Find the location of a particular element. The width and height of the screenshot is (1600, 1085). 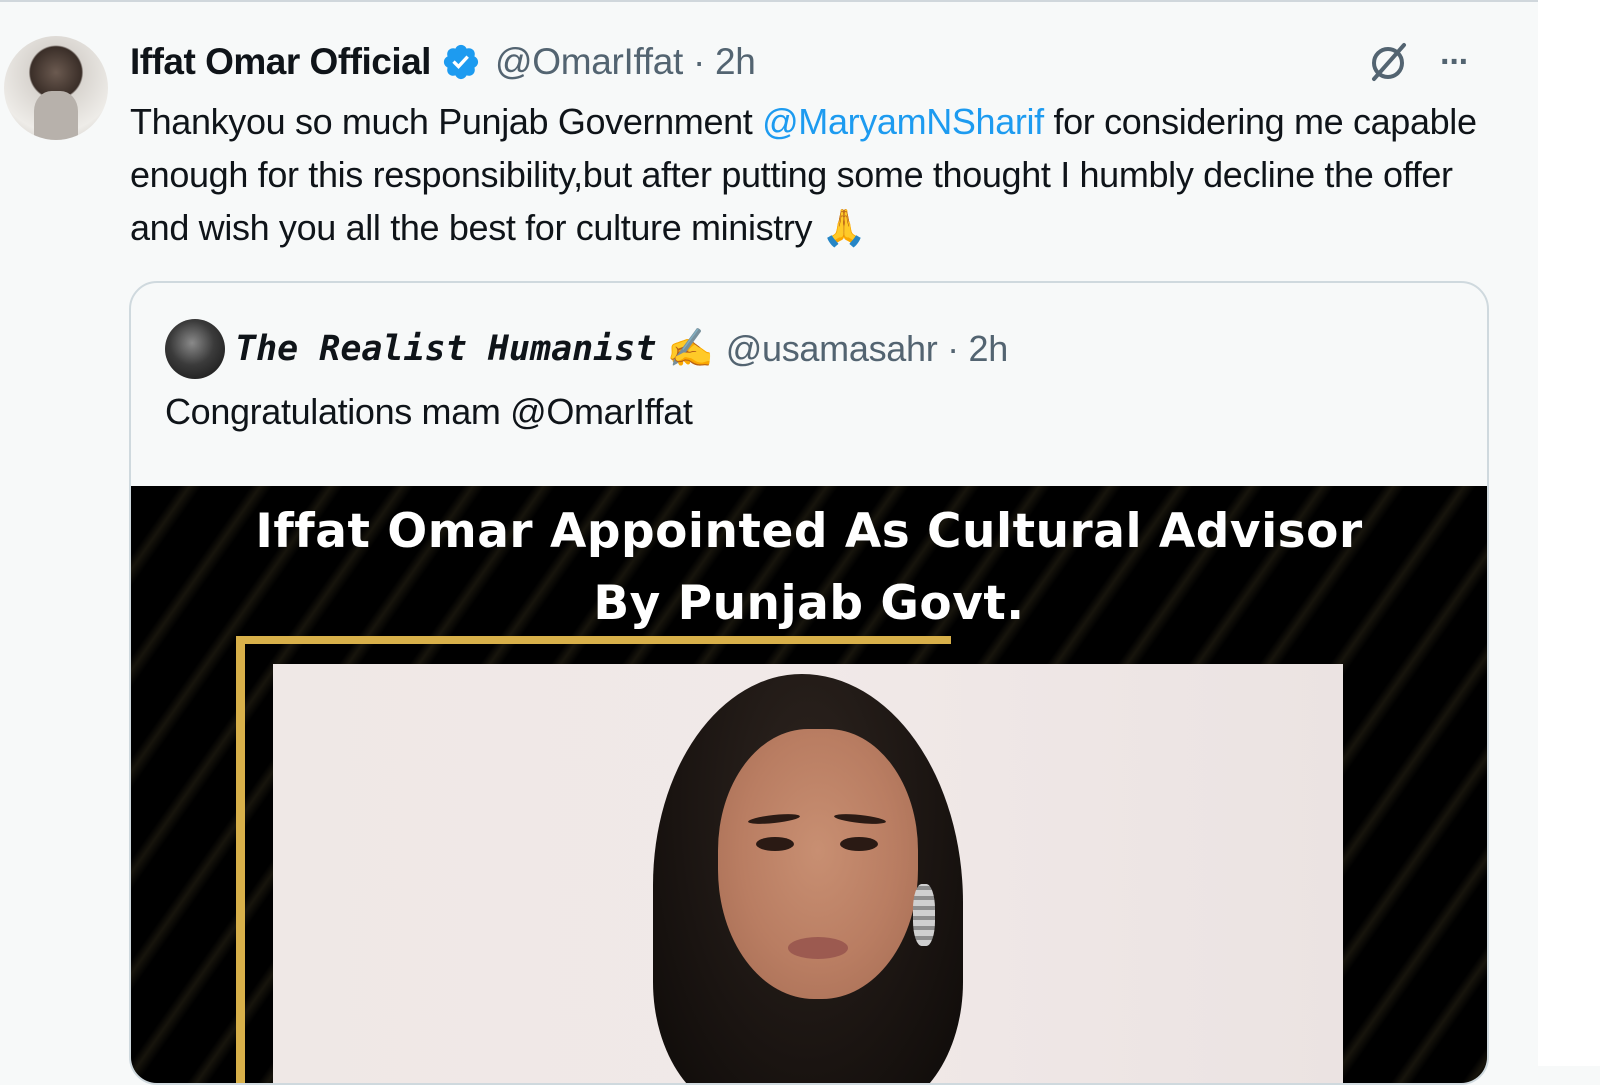

portrait-face is located at coordinates (818, 864).